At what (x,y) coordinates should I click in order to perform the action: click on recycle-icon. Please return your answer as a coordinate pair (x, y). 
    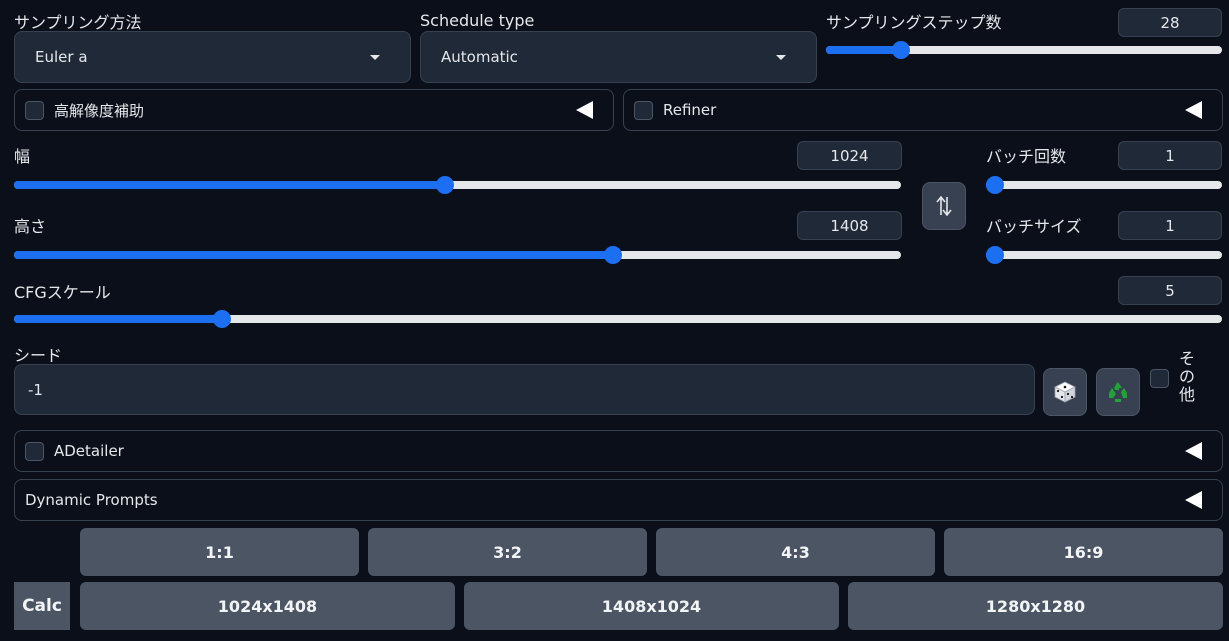
    Looking at the image, I should click on (1118, 392).